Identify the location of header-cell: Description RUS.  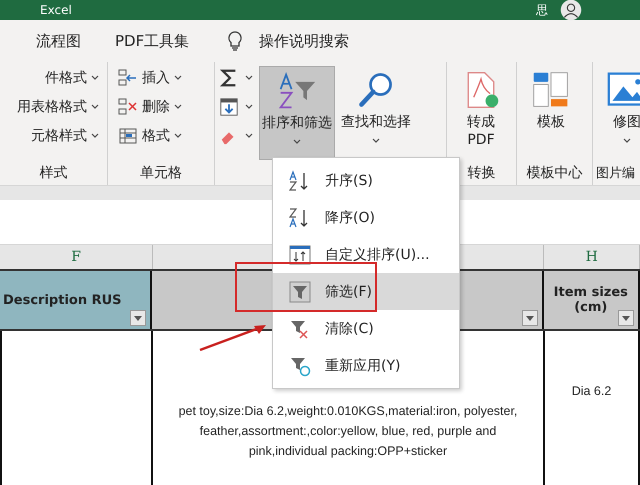
(76, 300).